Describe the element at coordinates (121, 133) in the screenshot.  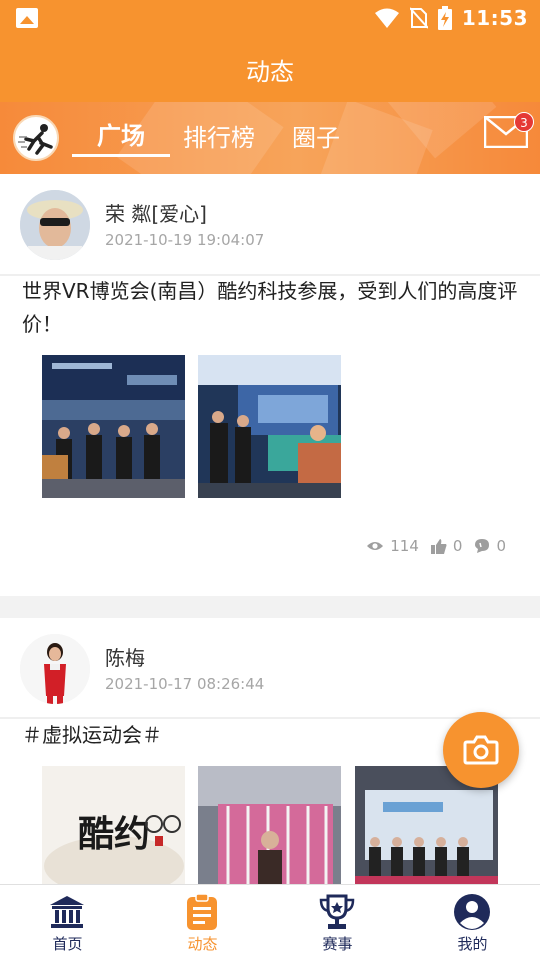
I see `tab-plaza: 广场` at that location.